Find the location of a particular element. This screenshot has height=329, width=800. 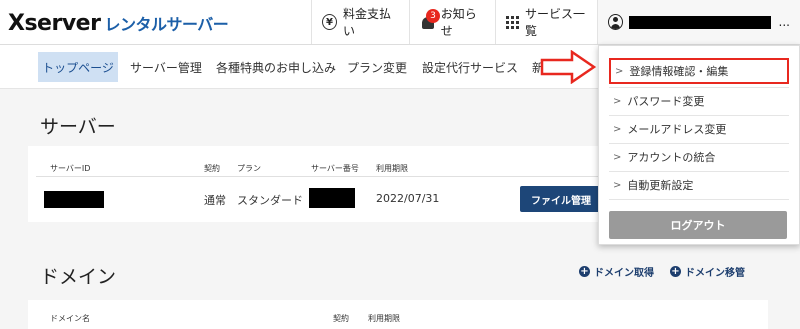

redacted-server-id is located at coordinates (74, 199).